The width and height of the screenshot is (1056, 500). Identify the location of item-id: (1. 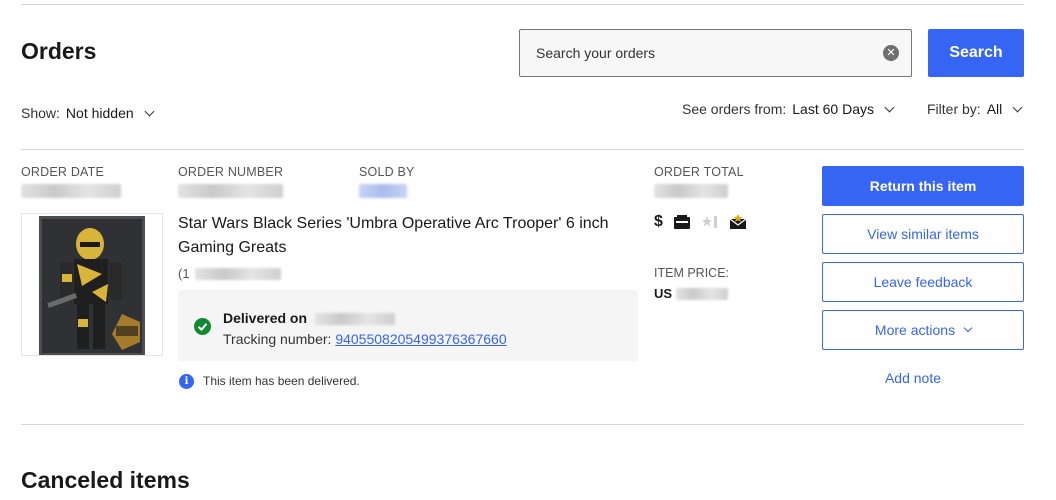
(230, 273).